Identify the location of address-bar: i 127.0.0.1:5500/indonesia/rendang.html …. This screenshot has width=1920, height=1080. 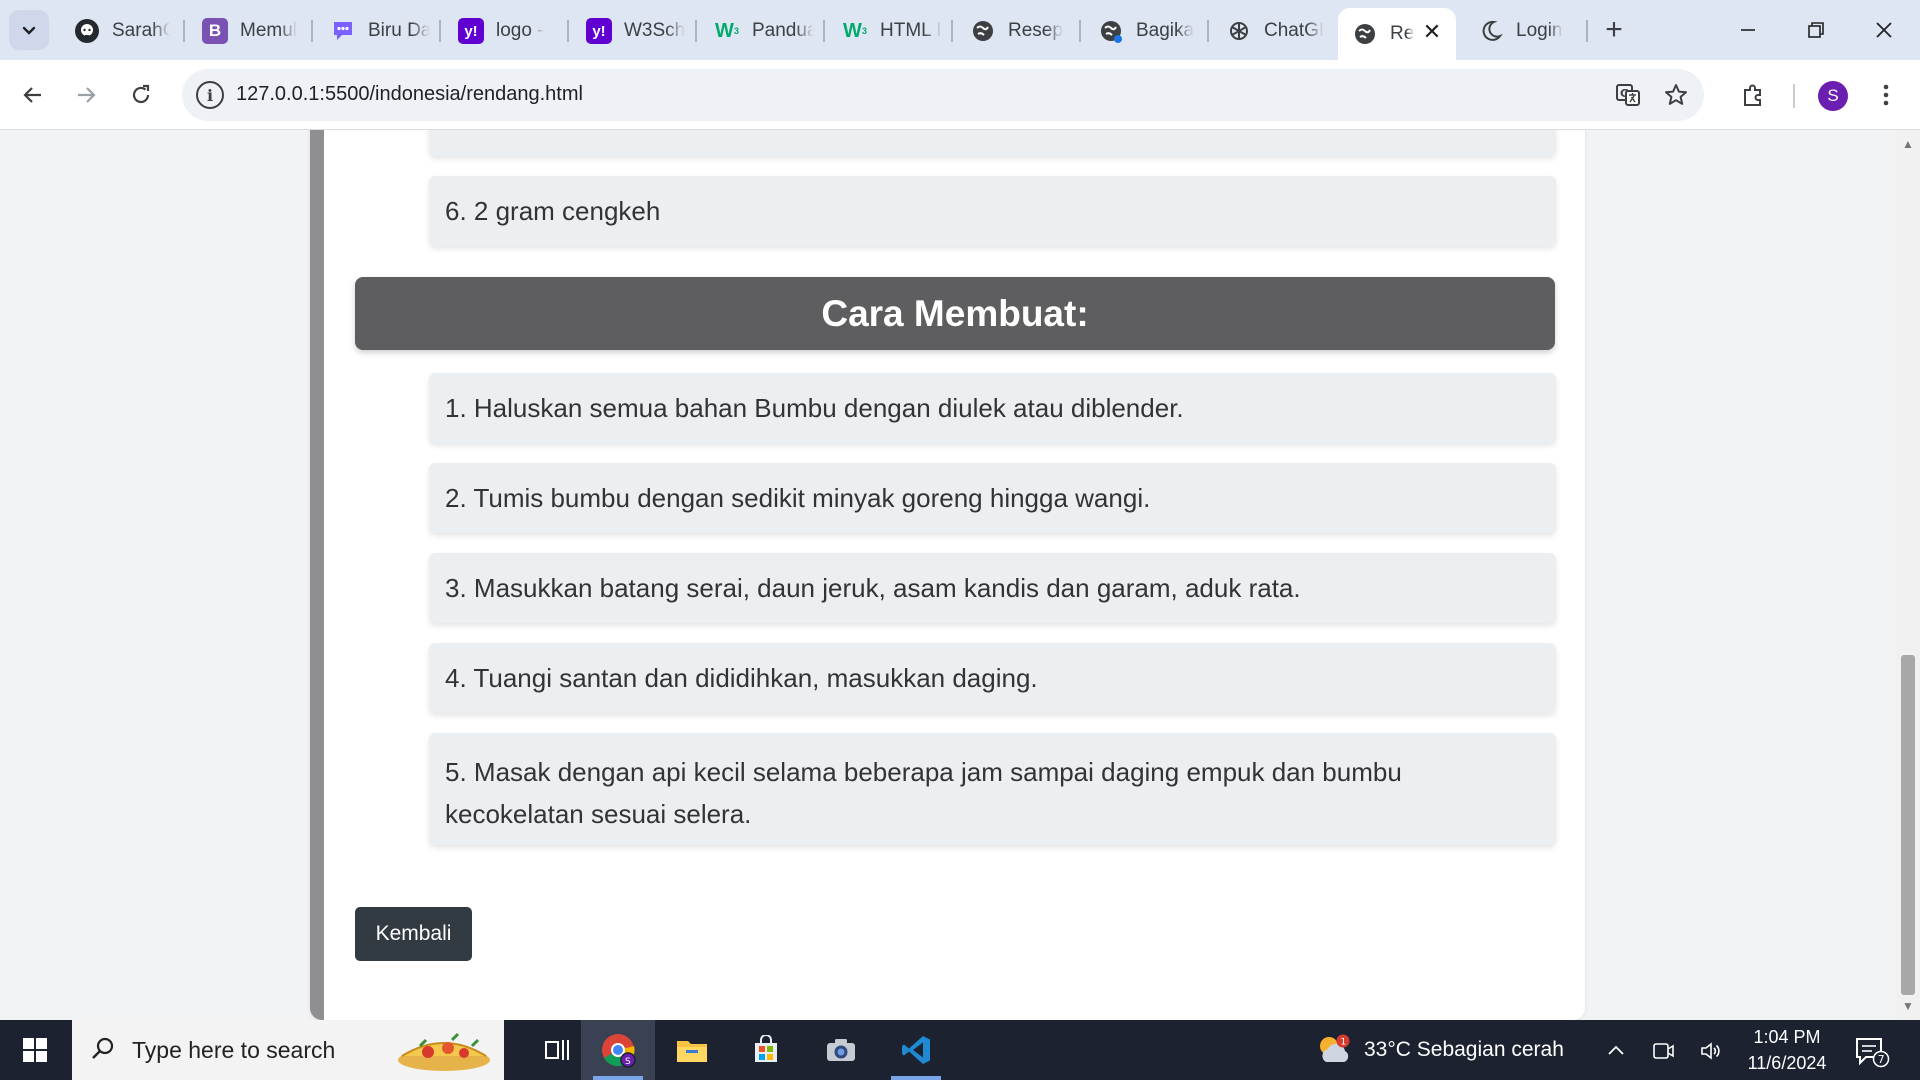
(943, 95).